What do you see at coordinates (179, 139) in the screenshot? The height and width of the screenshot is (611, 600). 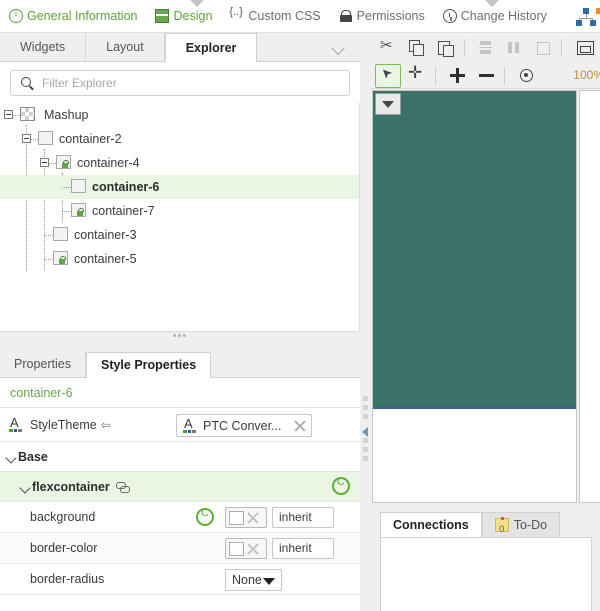 I see `tree-node-container-2: container-2` at bounding box center [179, 139].